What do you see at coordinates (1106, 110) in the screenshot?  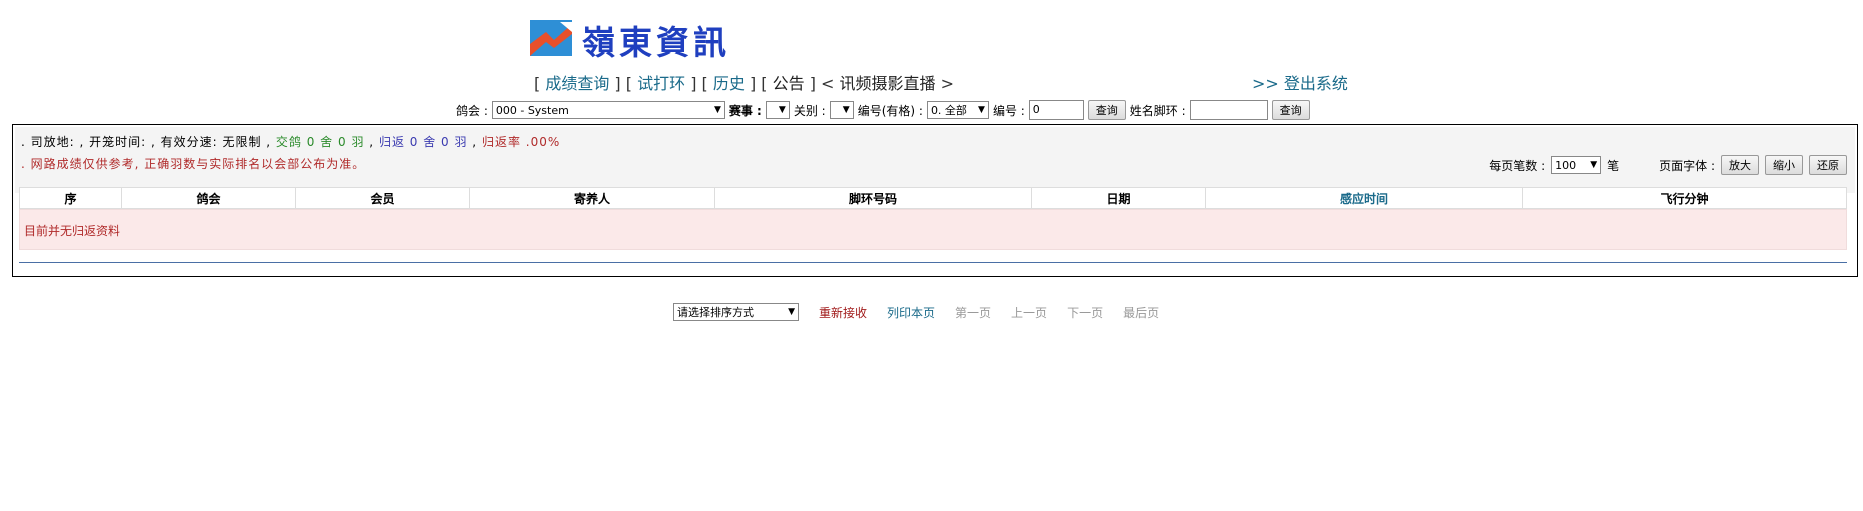 I see `query-button: 查询` at bounding box center [1106, 110].